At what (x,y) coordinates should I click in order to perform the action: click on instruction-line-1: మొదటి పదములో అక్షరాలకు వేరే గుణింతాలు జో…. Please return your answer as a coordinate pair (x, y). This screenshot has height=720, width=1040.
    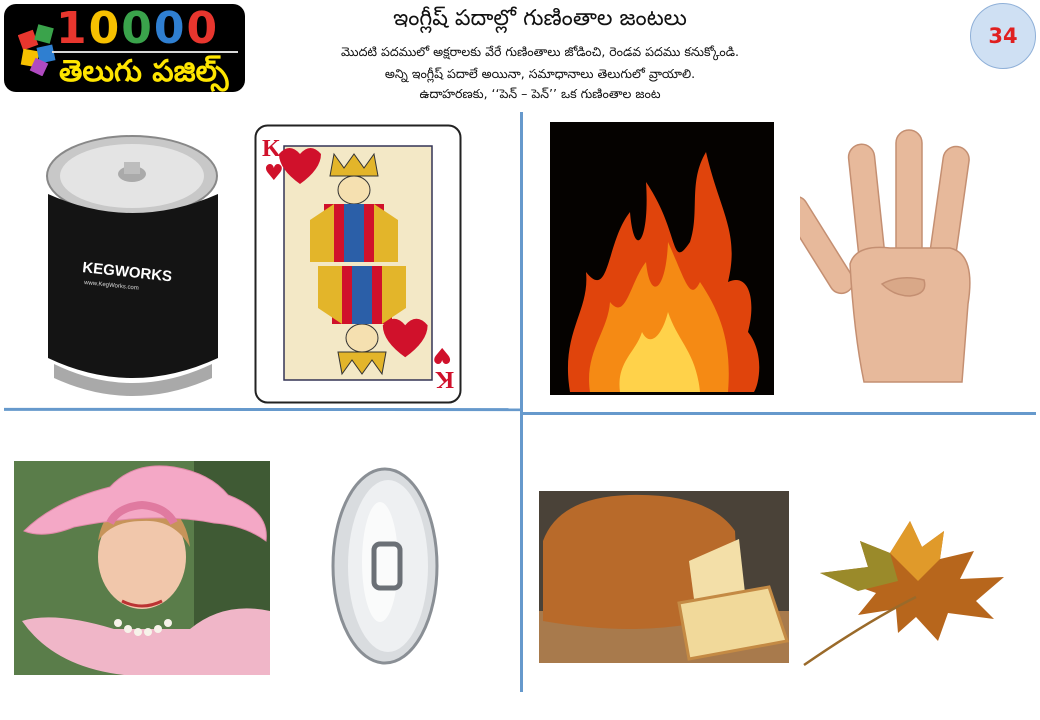
    Looking at the image, I should click on (540, 51).